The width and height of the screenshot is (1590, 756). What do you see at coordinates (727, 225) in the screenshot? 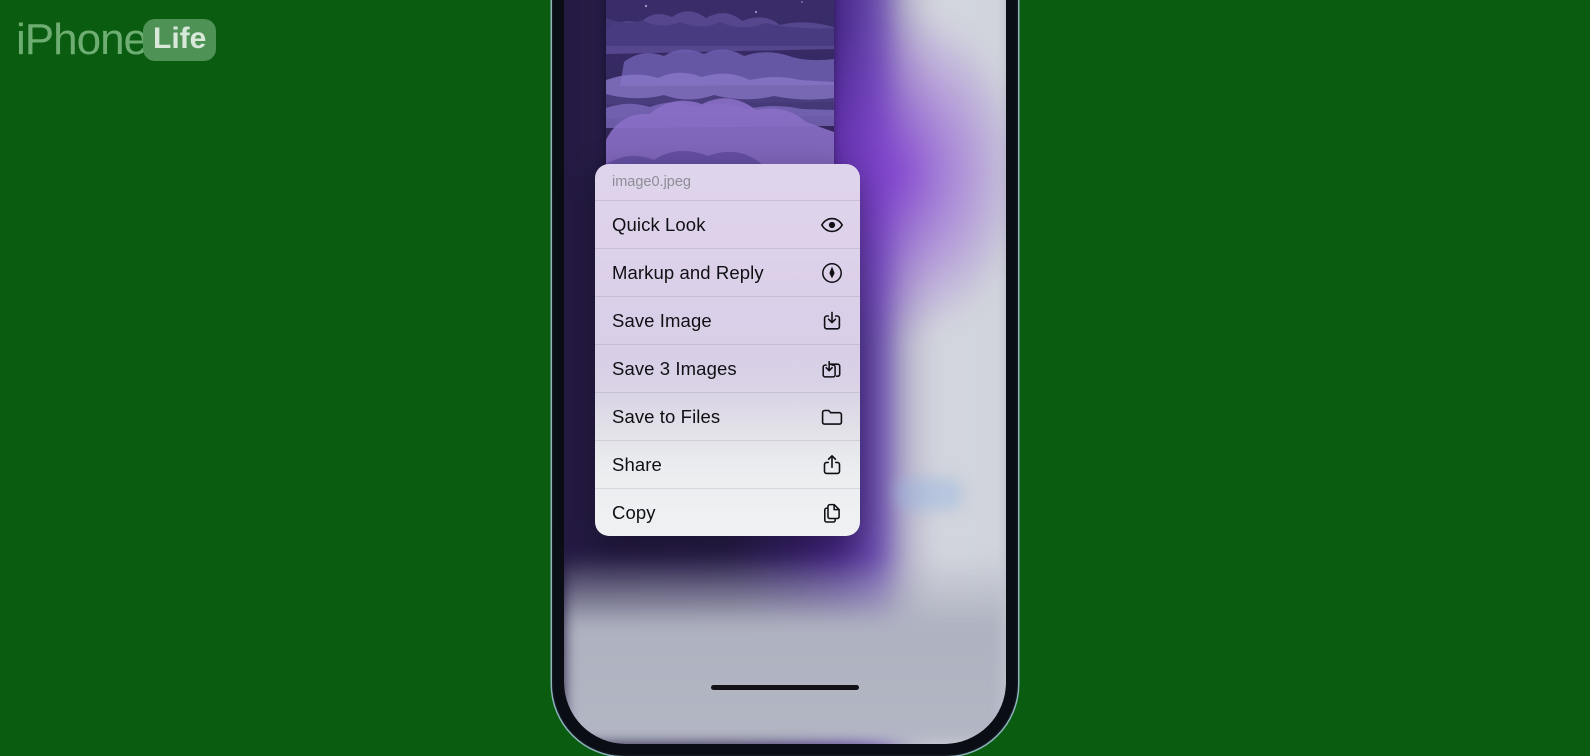
I see `menu-item-quick-look: Quick Look` at bounding box center [727, 225].